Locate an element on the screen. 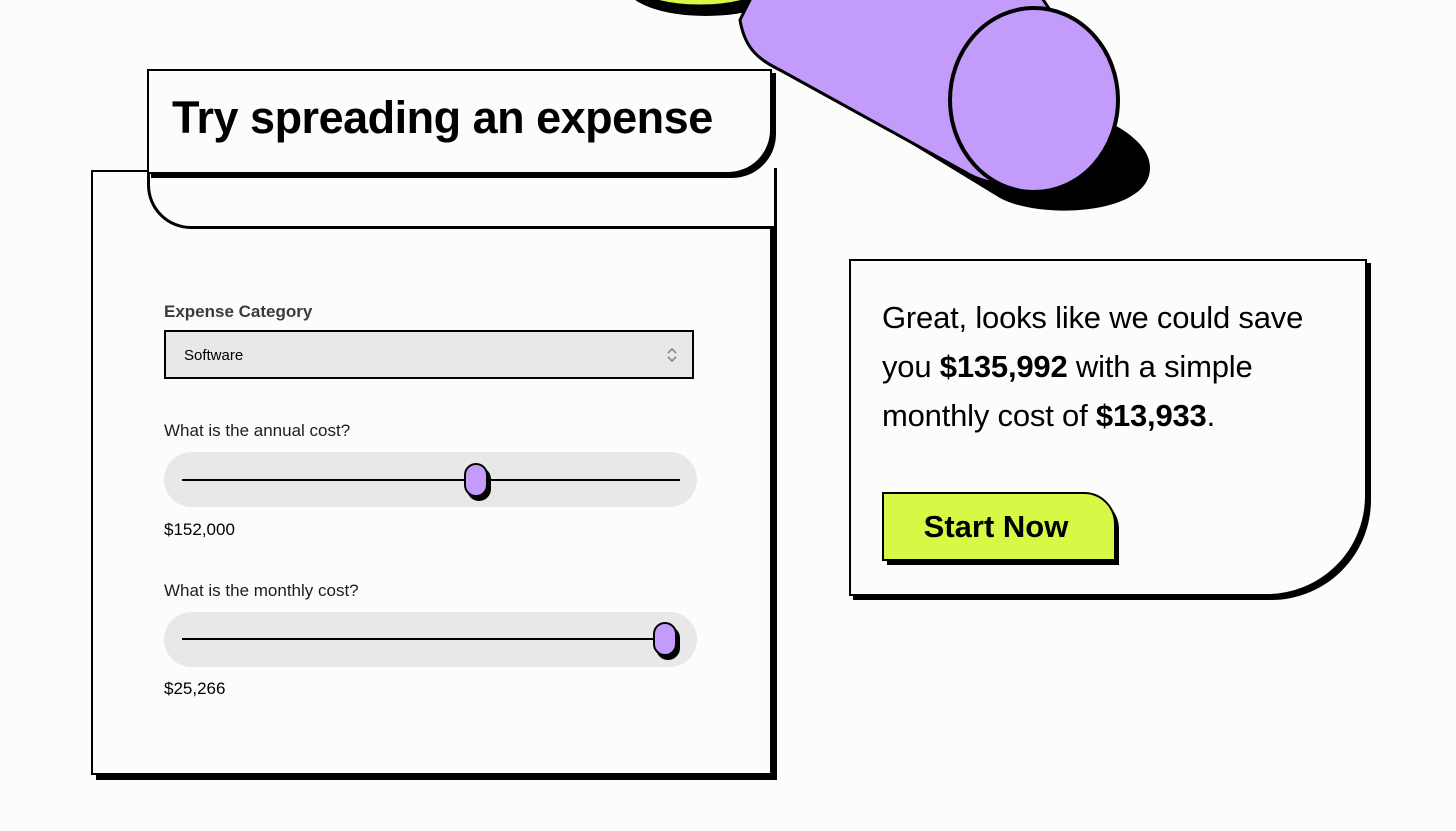  page-title: Try spreading an expense is located at coordinates (442, 117).